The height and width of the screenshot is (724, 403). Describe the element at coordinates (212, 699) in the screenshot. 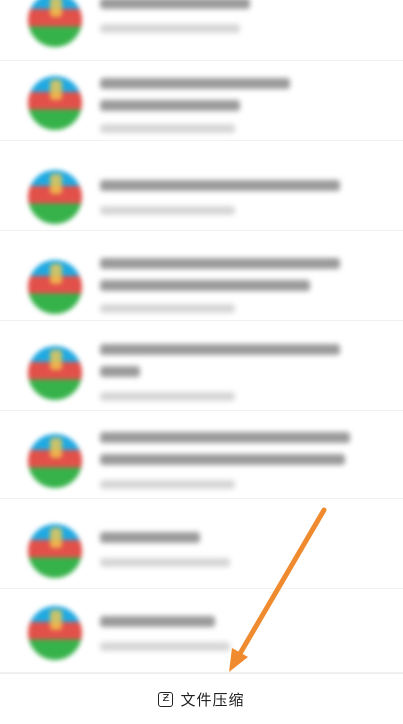

I see `compress-files-label: 文件压缩` at that location.